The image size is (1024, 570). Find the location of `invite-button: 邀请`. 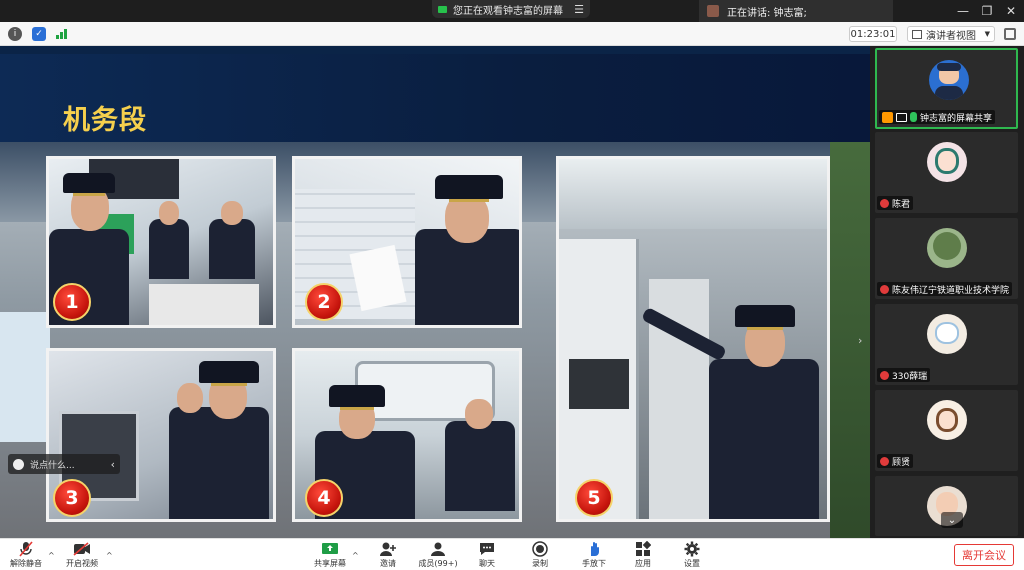

invite-button: 邀请 is located at coordinates (388, 555).